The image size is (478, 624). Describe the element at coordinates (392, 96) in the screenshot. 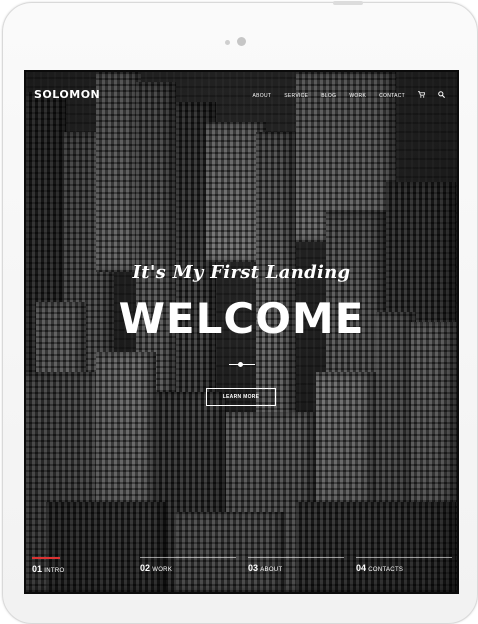

I see `nav-item-contact: CONTACT` at that location.